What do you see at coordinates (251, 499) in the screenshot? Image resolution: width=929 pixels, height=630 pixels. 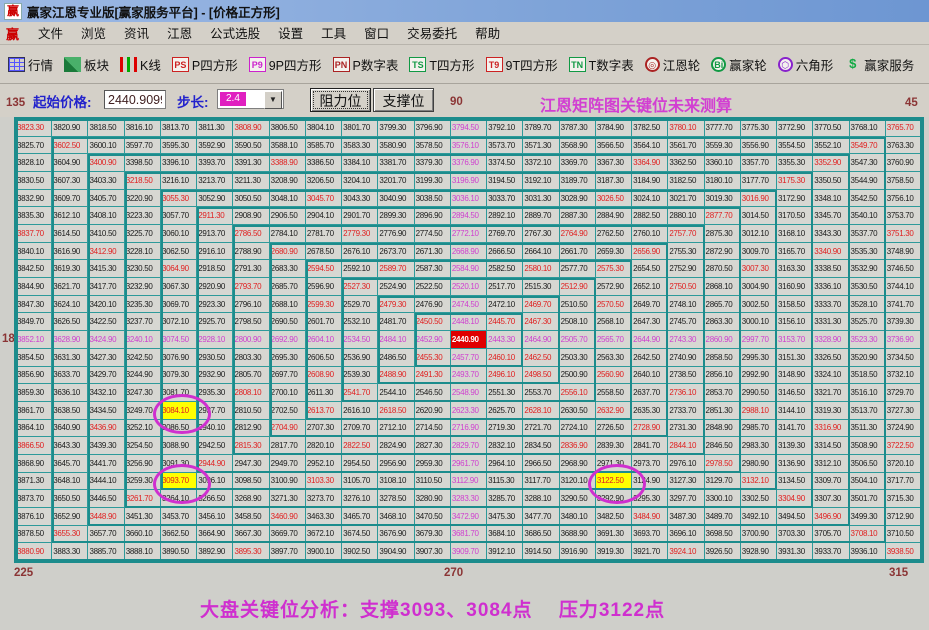 I see `grid-cell: 3268.90` at bounding box center [251, 499].